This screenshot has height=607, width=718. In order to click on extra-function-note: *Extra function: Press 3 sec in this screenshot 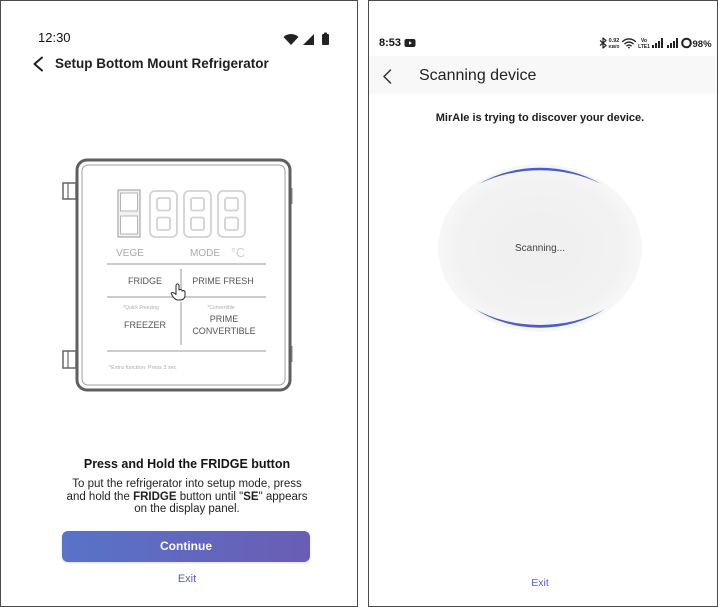, I will do `click(143, 368)`.